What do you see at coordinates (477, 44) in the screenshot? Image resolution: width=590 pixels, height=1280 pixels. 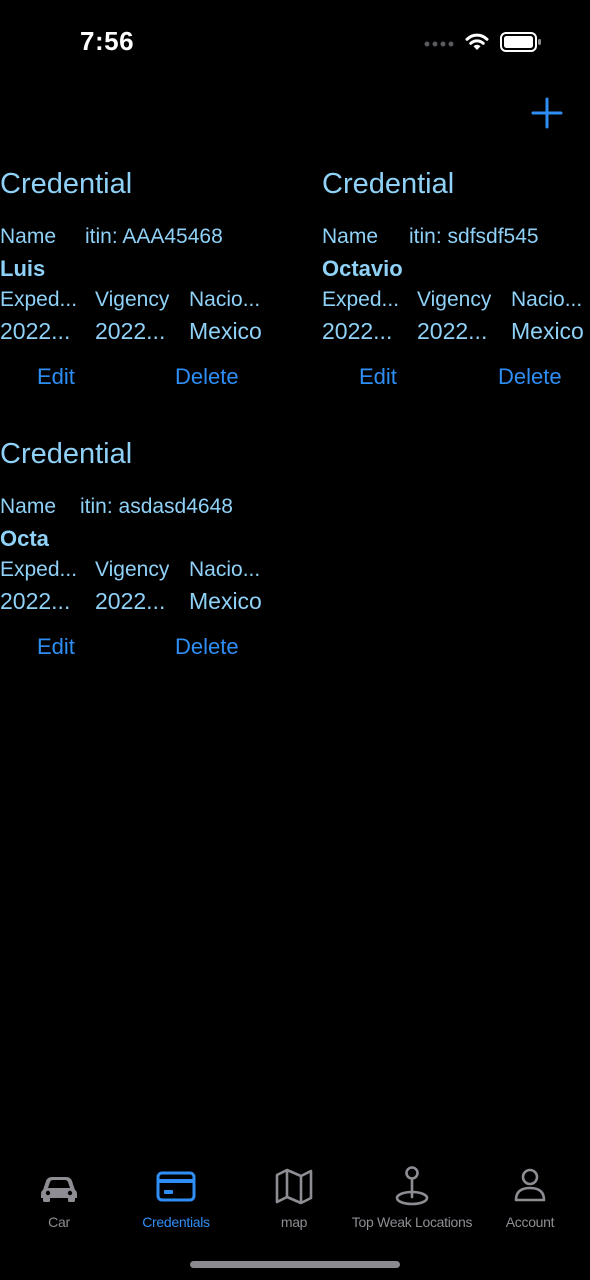 I see `wifi-icon` at bounding box center [477, 44].